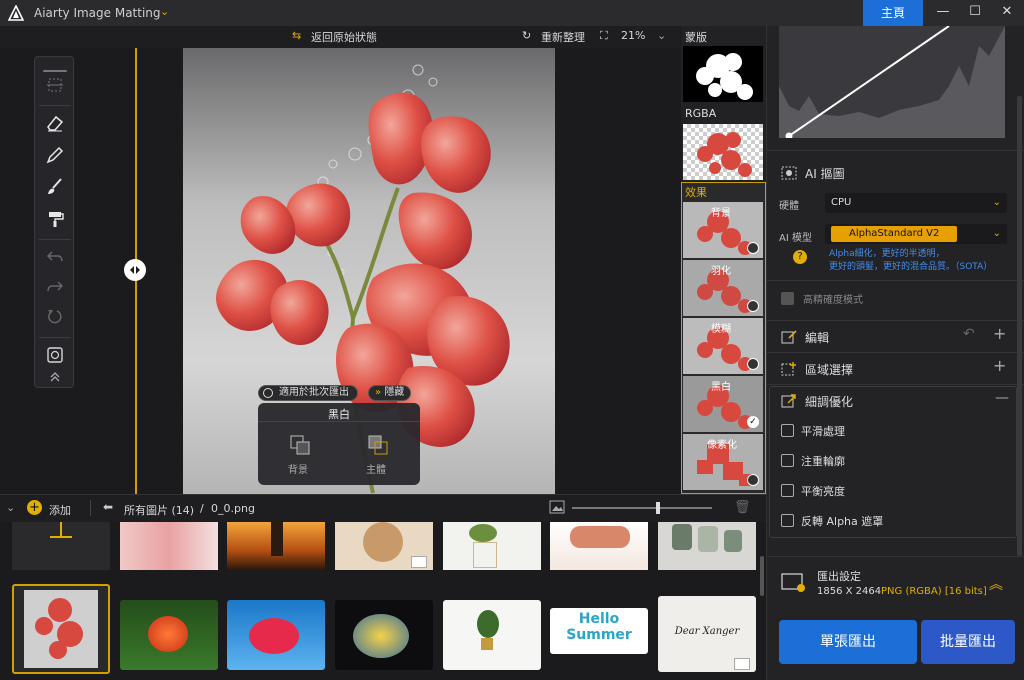  I want to click on model-description-2: 更好的頭髮，更好的混合品質。（SOTA）, so click(911, 267).